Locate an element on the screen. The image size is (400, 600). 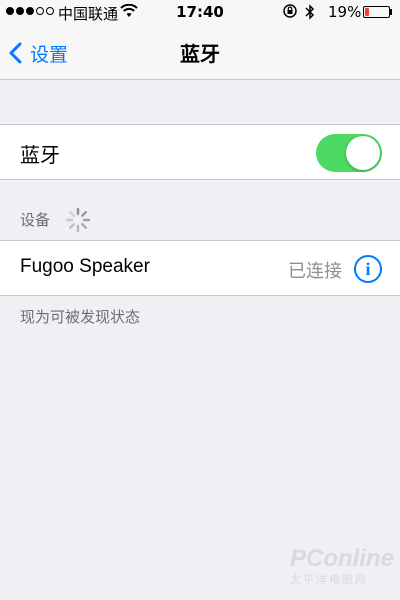
loading-spinner-icon is located at coordinates (78, 220).